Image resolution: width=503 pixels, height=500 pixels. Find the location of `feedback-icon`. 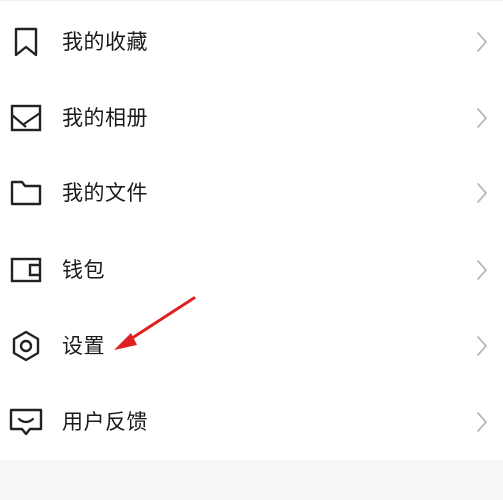

feedback-icon is located at coordinates (26, 422).